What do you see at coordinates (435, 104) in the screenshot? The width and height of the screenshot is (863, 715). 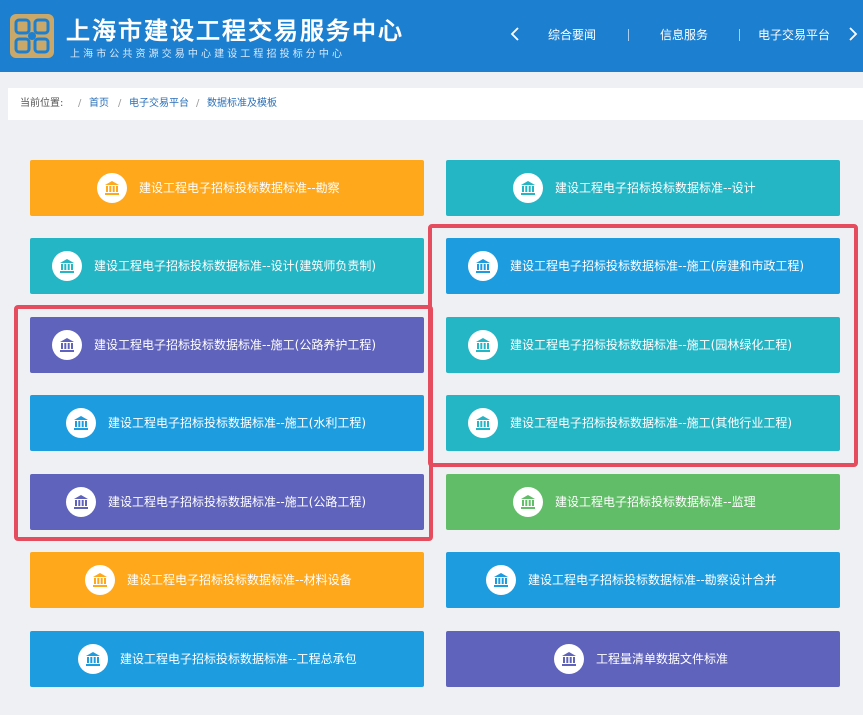 I see `breadcrumb: 当前位置: / 首页 / 电子交易平台 / 数据标准及模板` at bounding box center [435, 104].